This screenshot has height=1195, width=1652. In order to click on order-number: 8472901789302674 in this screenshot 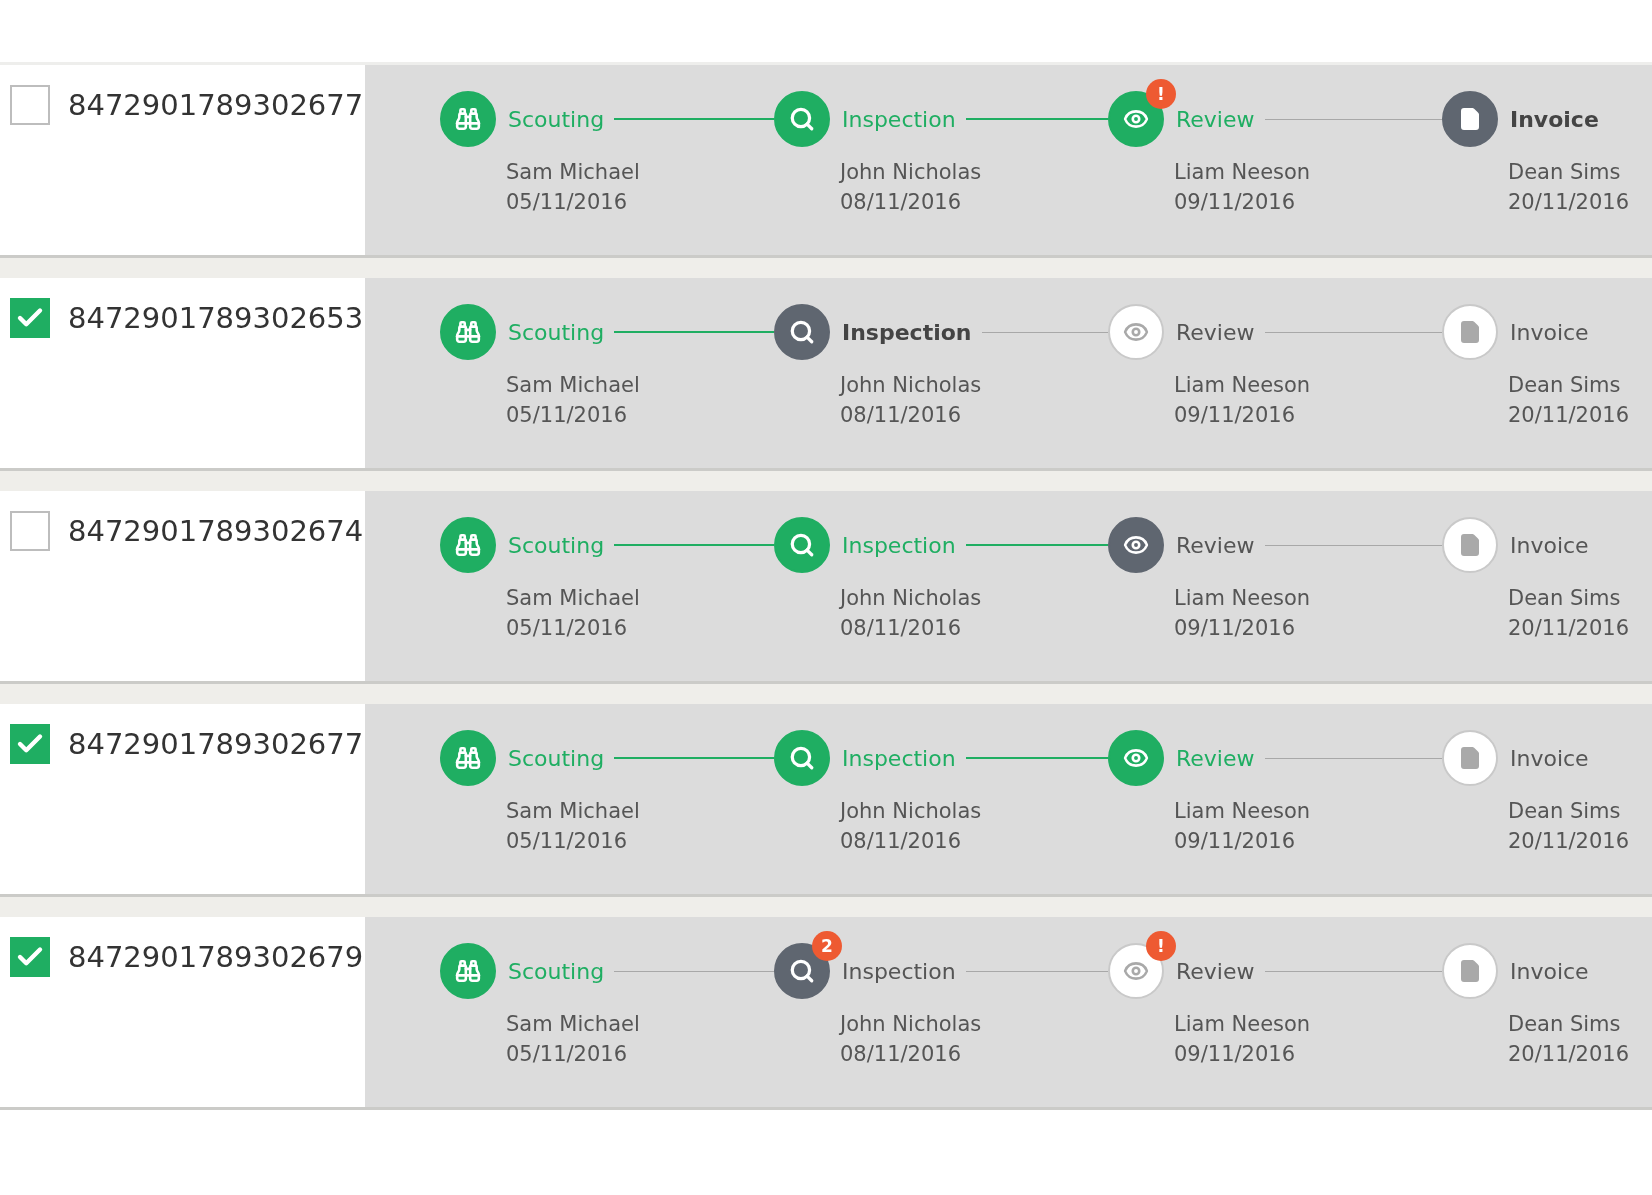, I will do `click(216, 531)`.